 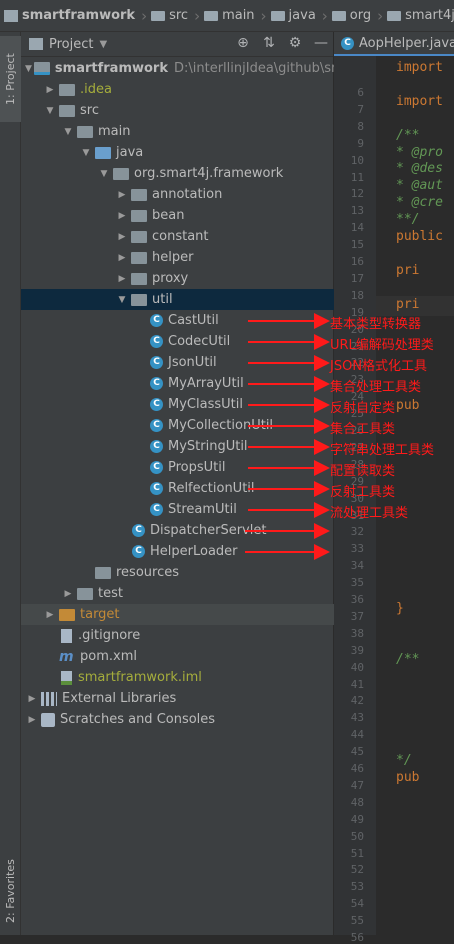 I want to click on line-number: 30, so click(x=357, y=498).